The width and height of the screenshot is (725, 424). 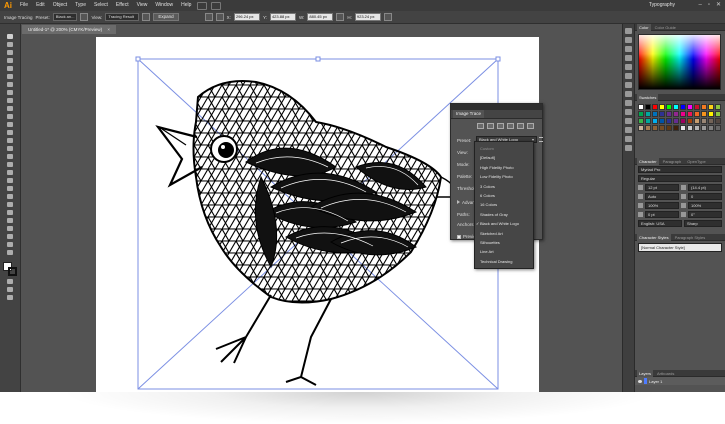 I want to click on magic-wand-tool-icon, so click(x=10, y=52).